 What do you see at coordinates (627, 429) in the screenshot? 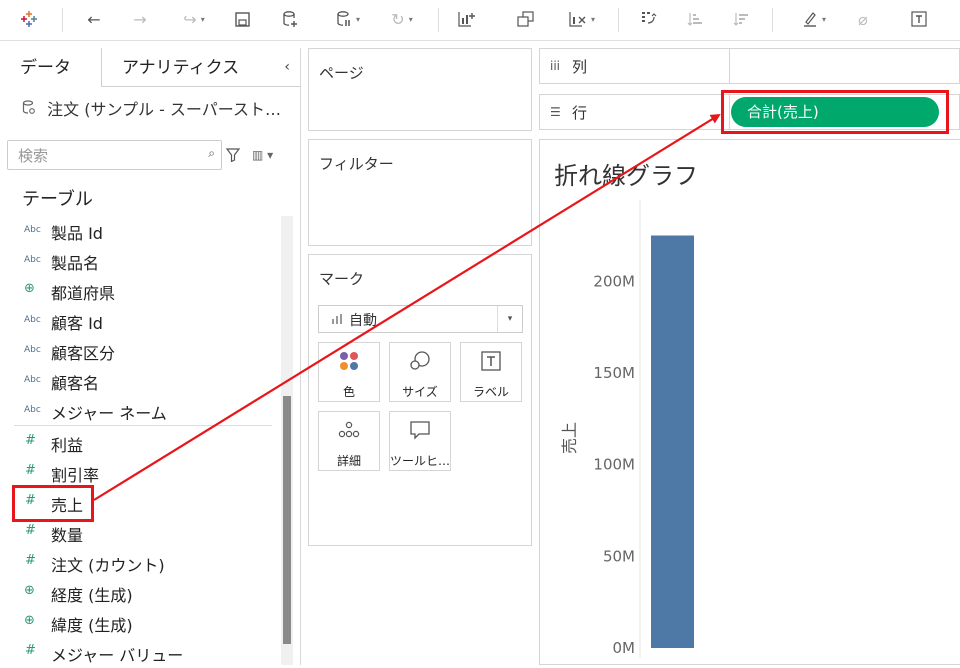
I see `bar-chart: 0M 50M 100M 150M 200M 売上` at bounding box center [627, 429].